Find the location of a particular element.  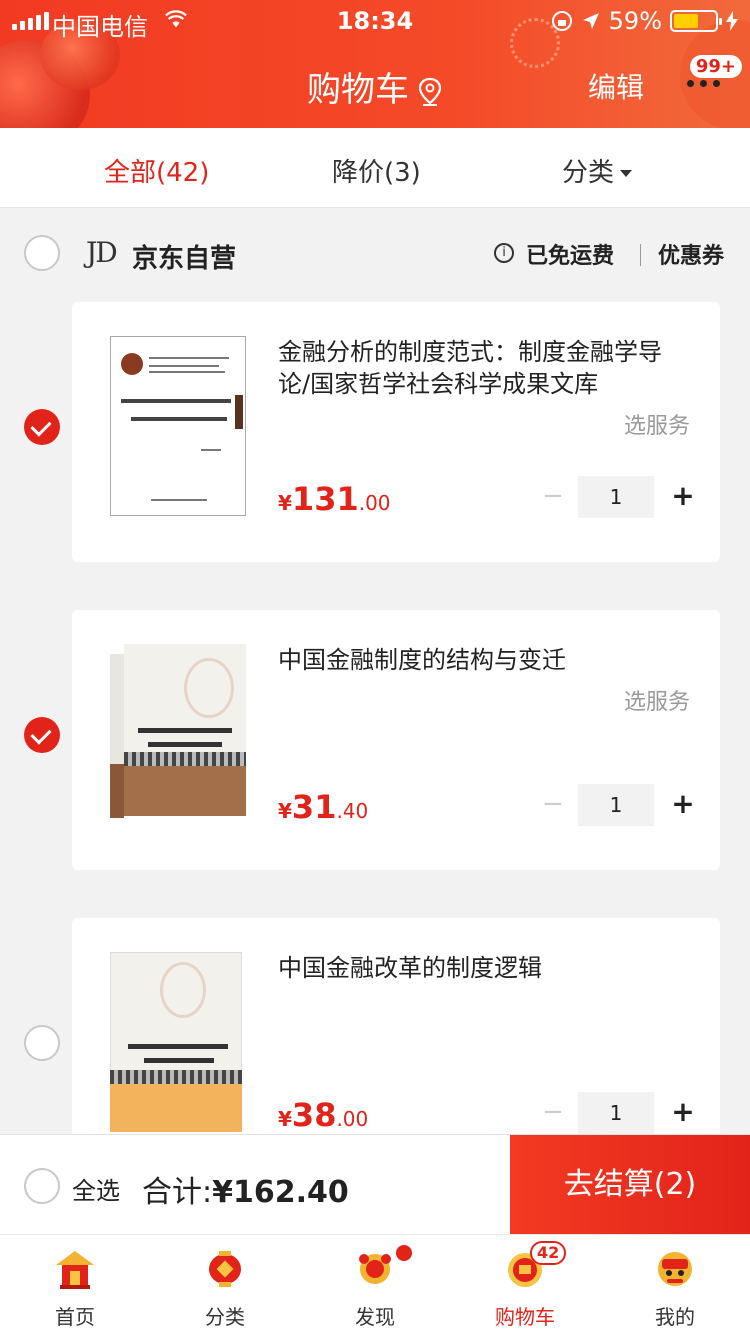

edit-button: 编辑 is located at coordinates (616, 86).